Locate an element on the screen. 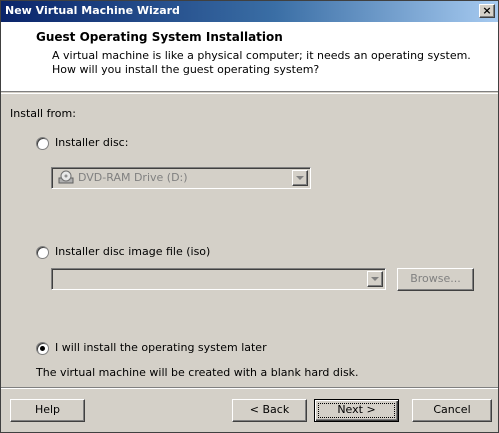  iso-path-dropdown-button is located at coordinates (375, 279).